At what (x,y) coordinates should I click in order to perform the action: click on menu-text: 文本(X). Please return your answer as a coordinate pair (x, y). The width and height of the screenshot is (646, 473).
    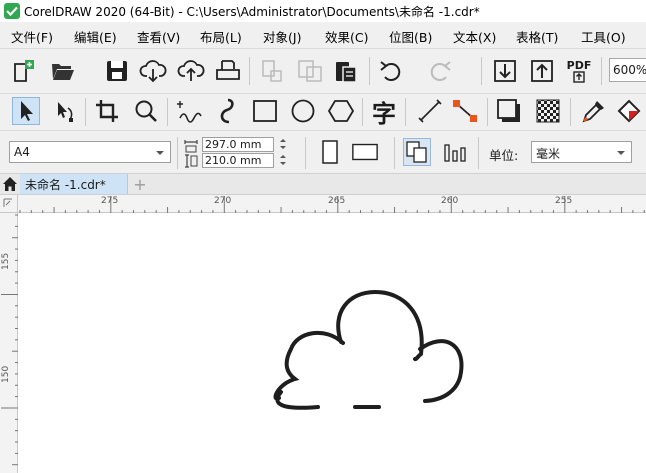
    Looking at the image, I should click on (474, 36).